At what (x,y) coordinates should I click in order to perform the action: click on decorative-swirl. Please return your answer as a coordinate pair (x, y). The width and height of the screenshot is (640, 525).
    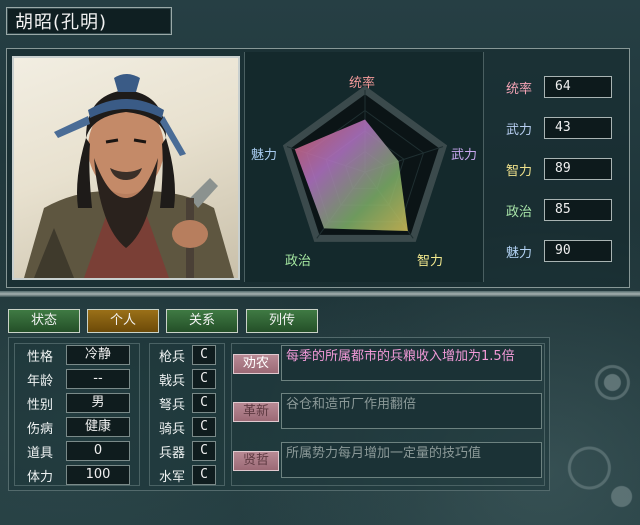
    Looking at the image, I should click on (594, 430).